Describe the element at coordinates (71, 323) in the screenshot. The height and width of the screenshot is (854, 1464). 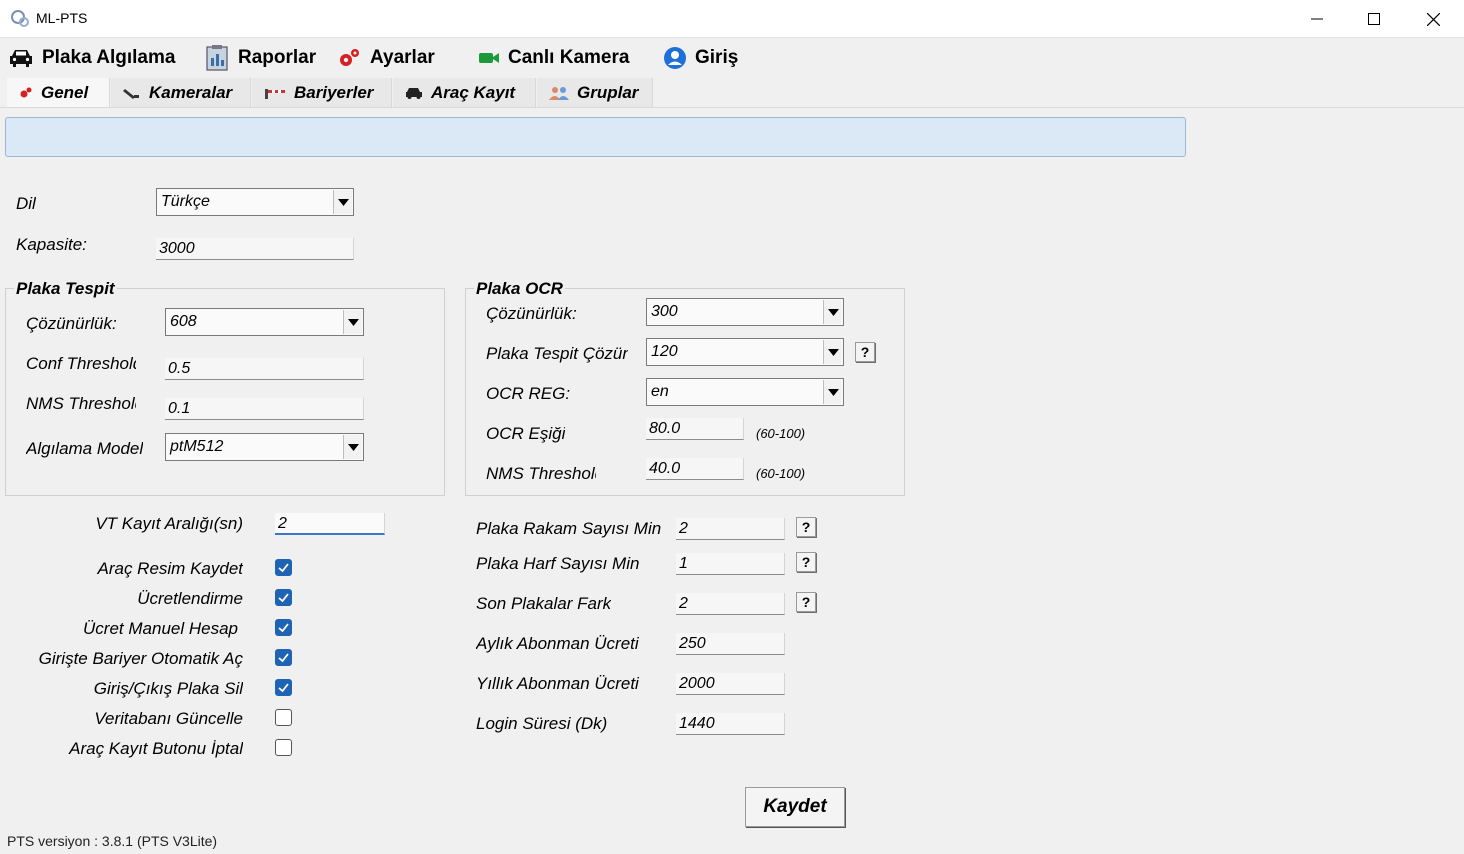
I see `detect-resolution-label: Çözünürlük:` at that location.